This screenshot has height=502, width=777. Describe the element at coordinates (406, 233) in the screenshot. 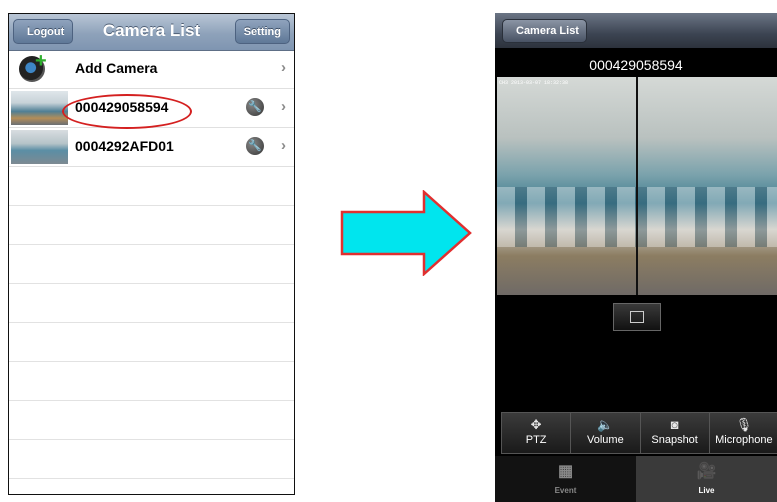

I see `transition-arrow` at that location.